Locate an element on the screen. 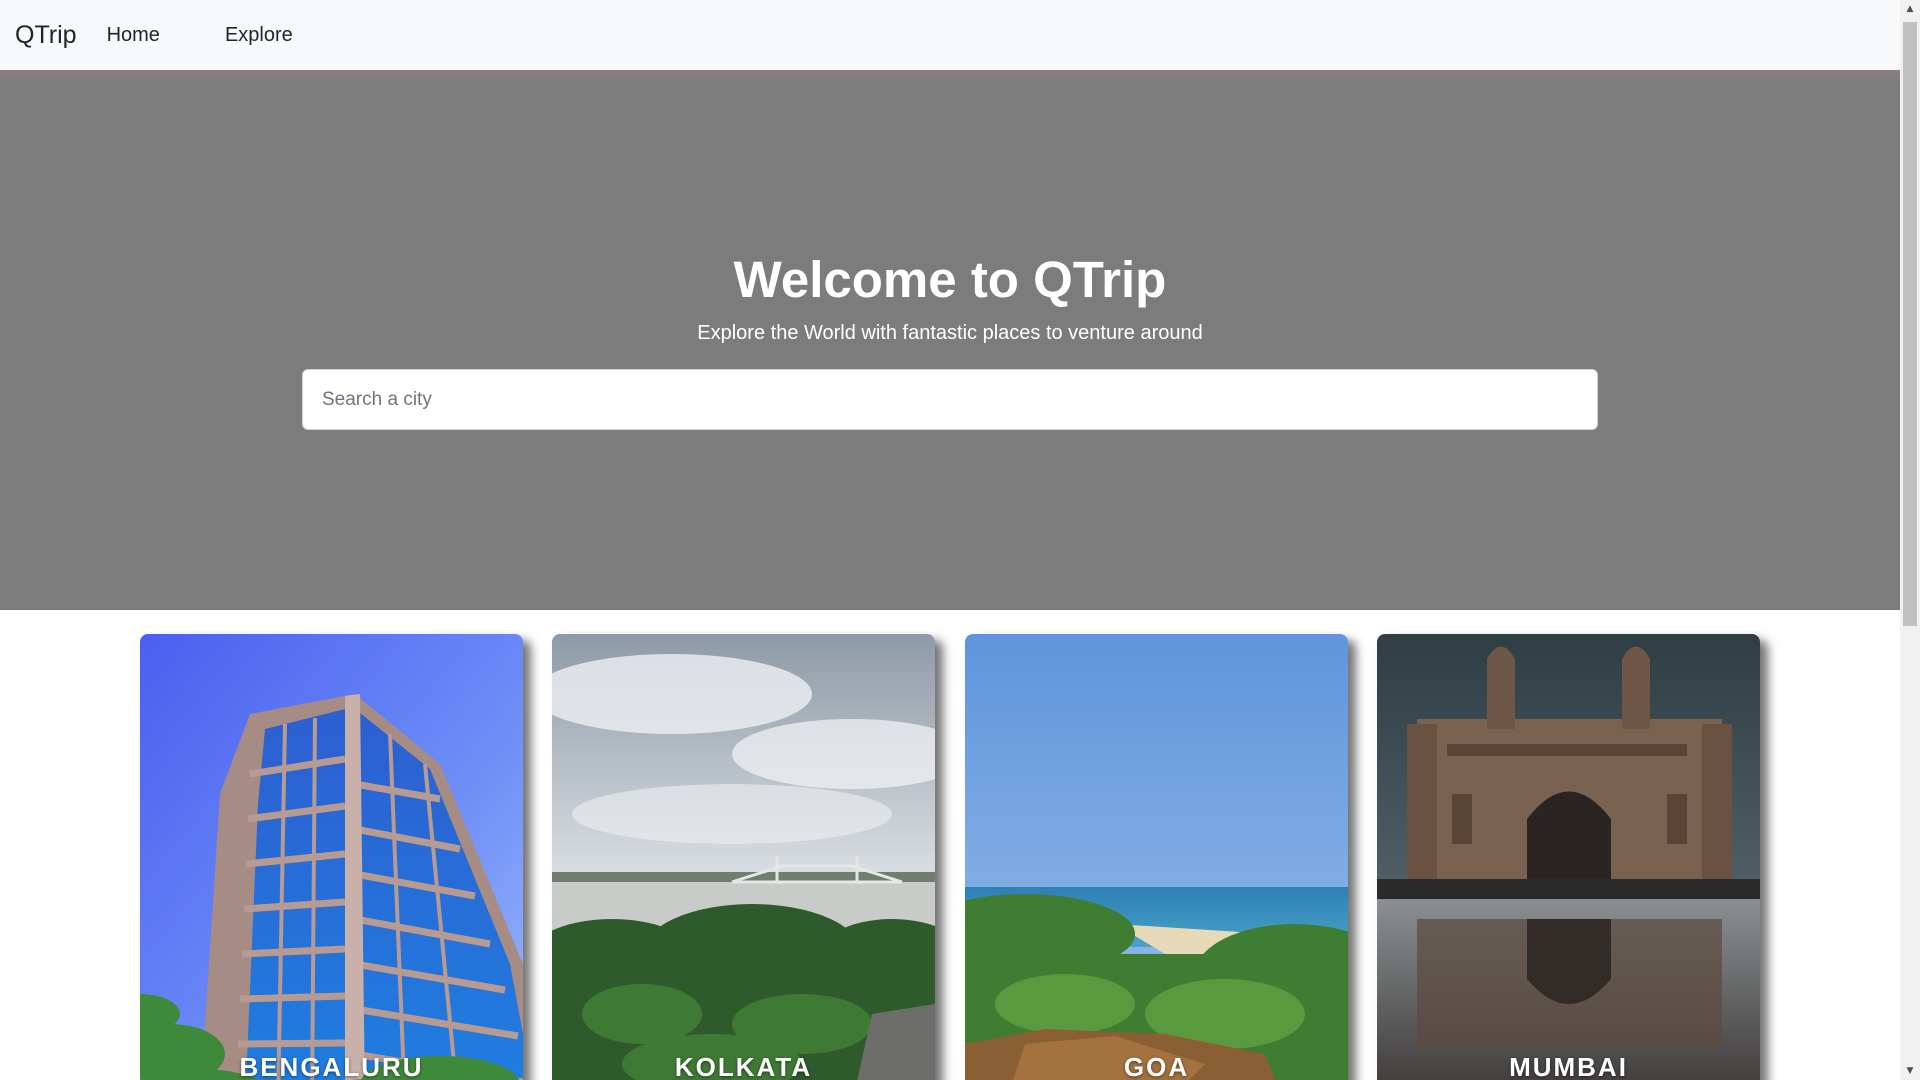 The height and width of the screenshot is (1080, 1920). scroll-up-arrow-icon: ▲ is located at coordinates (1910, 9).